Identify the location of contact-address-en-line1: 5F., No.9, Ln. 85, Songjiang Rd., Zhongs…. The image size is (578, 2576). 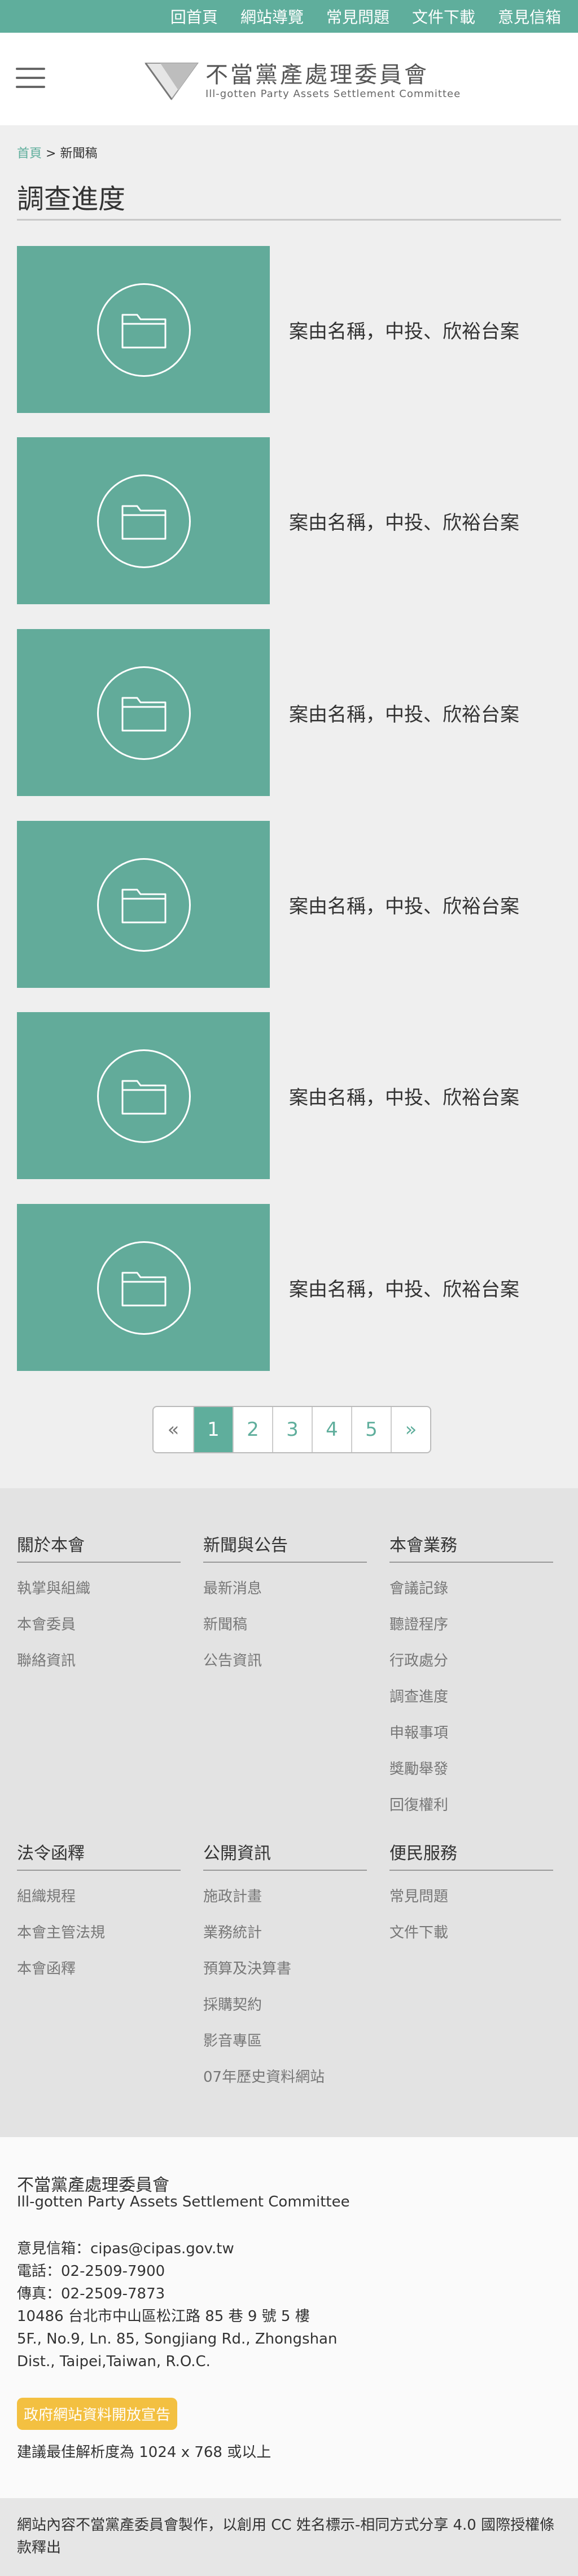
(177, 2340).